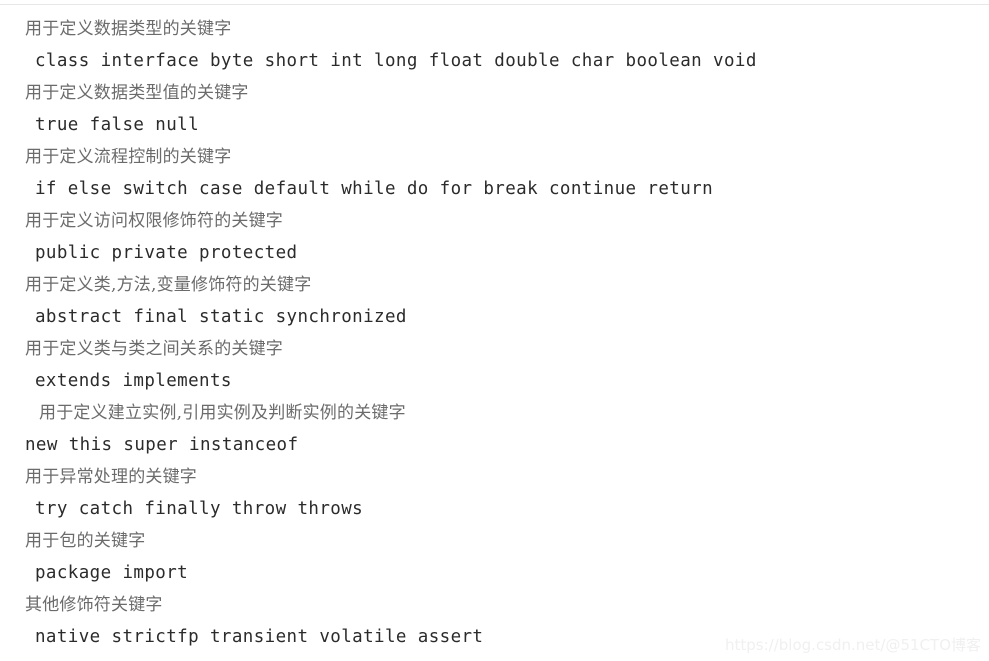  Describe the element at coordinates (137, 93) in the screenshot. I see `section-heading: 用于定义数据类型值的关键字` at that location.